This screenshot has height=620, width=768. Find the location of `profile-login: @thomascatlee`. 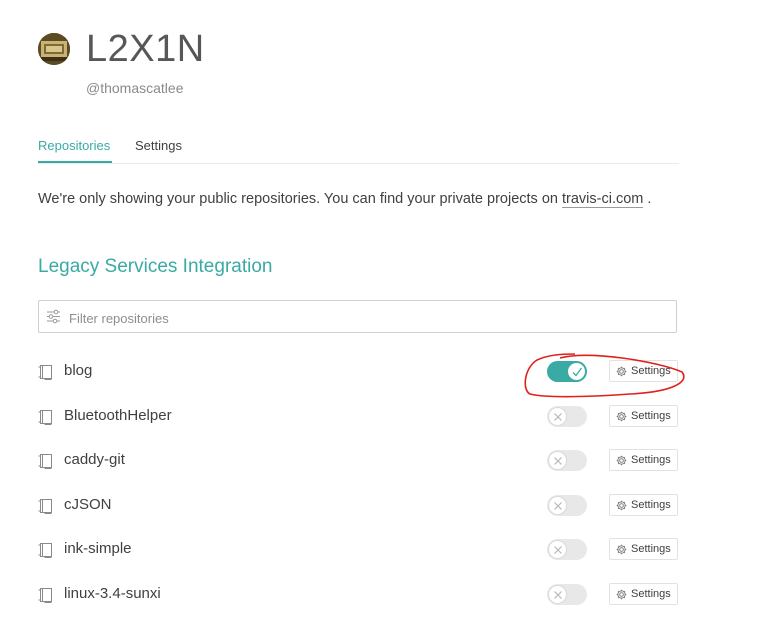

profile-login: @thomascatlee is located at coordinates (135, 88).